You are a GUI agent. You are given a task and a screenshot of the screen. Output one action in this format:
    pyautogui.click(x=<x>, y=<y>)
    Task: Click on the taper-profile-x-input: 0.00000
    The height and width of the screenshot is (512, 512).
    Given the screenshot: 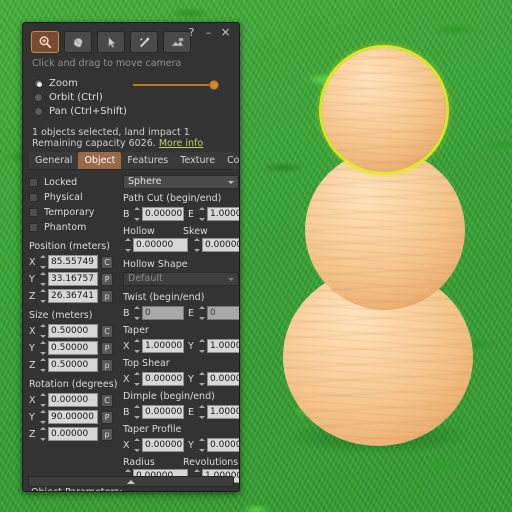 What is the action you would take?
    pyautogui.click(x=163, y=445)
    